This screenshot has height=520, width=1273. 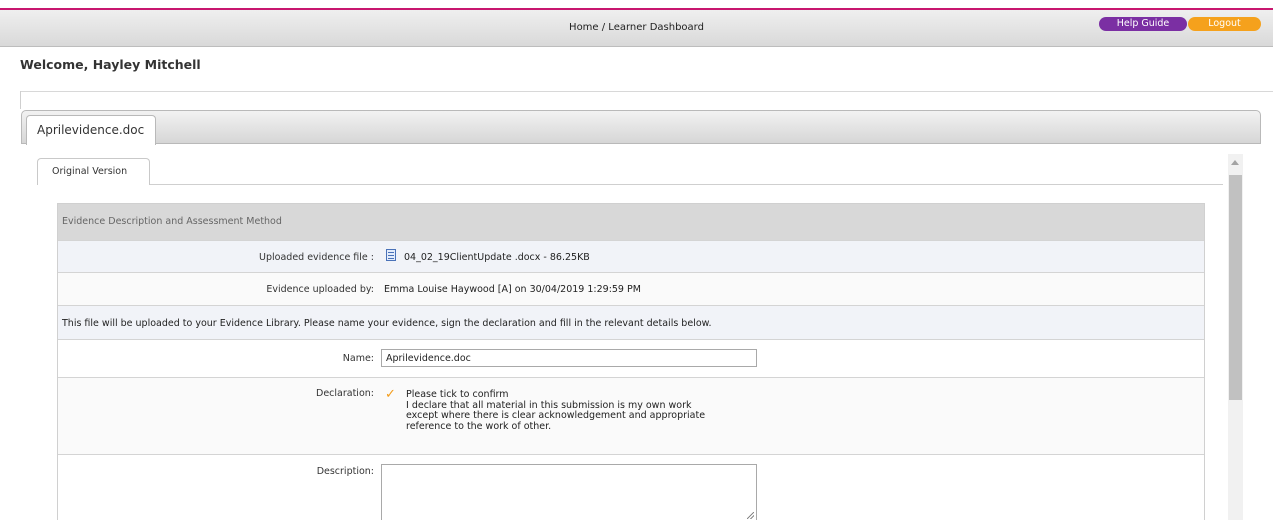 What do you see at coordinates (345, 471) in the screenshot?
I see `description-label: Description:` at bounding box center [345, 471].